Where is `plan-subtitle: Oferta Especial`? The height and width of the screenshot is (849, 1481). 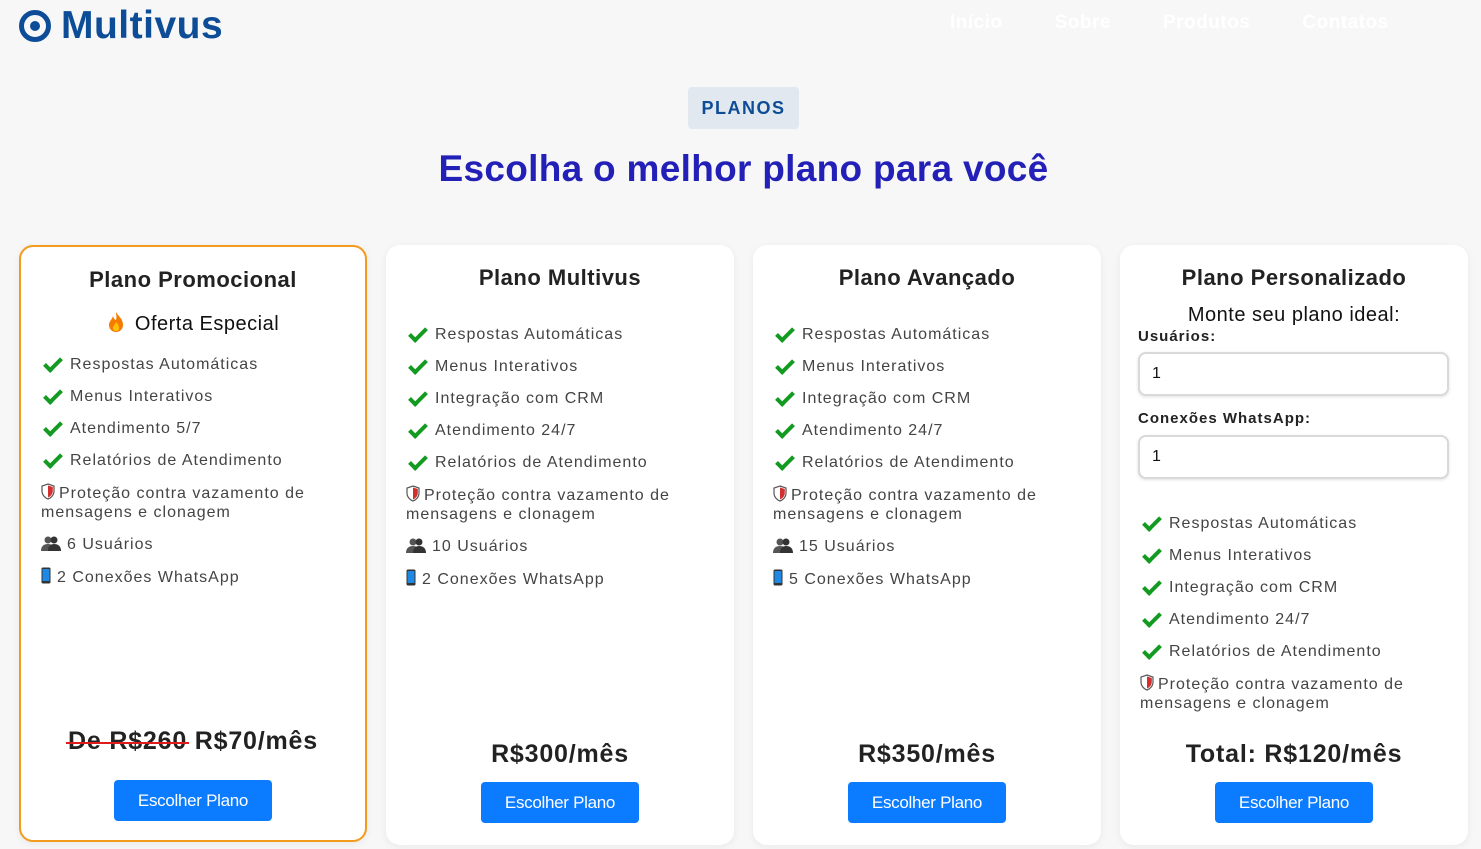
plan-subtitle: Oferta Especial is located at coordinates (193, 323).